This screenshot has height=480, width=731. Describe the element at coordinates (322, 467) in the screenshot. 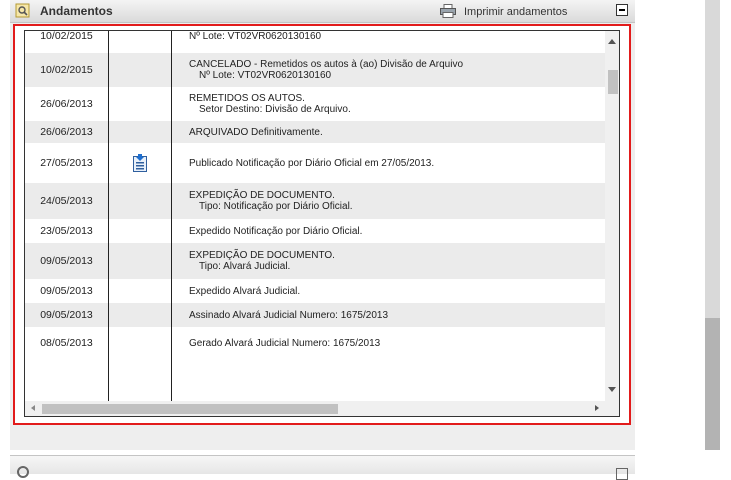

I see `next-panel-header` at that location.